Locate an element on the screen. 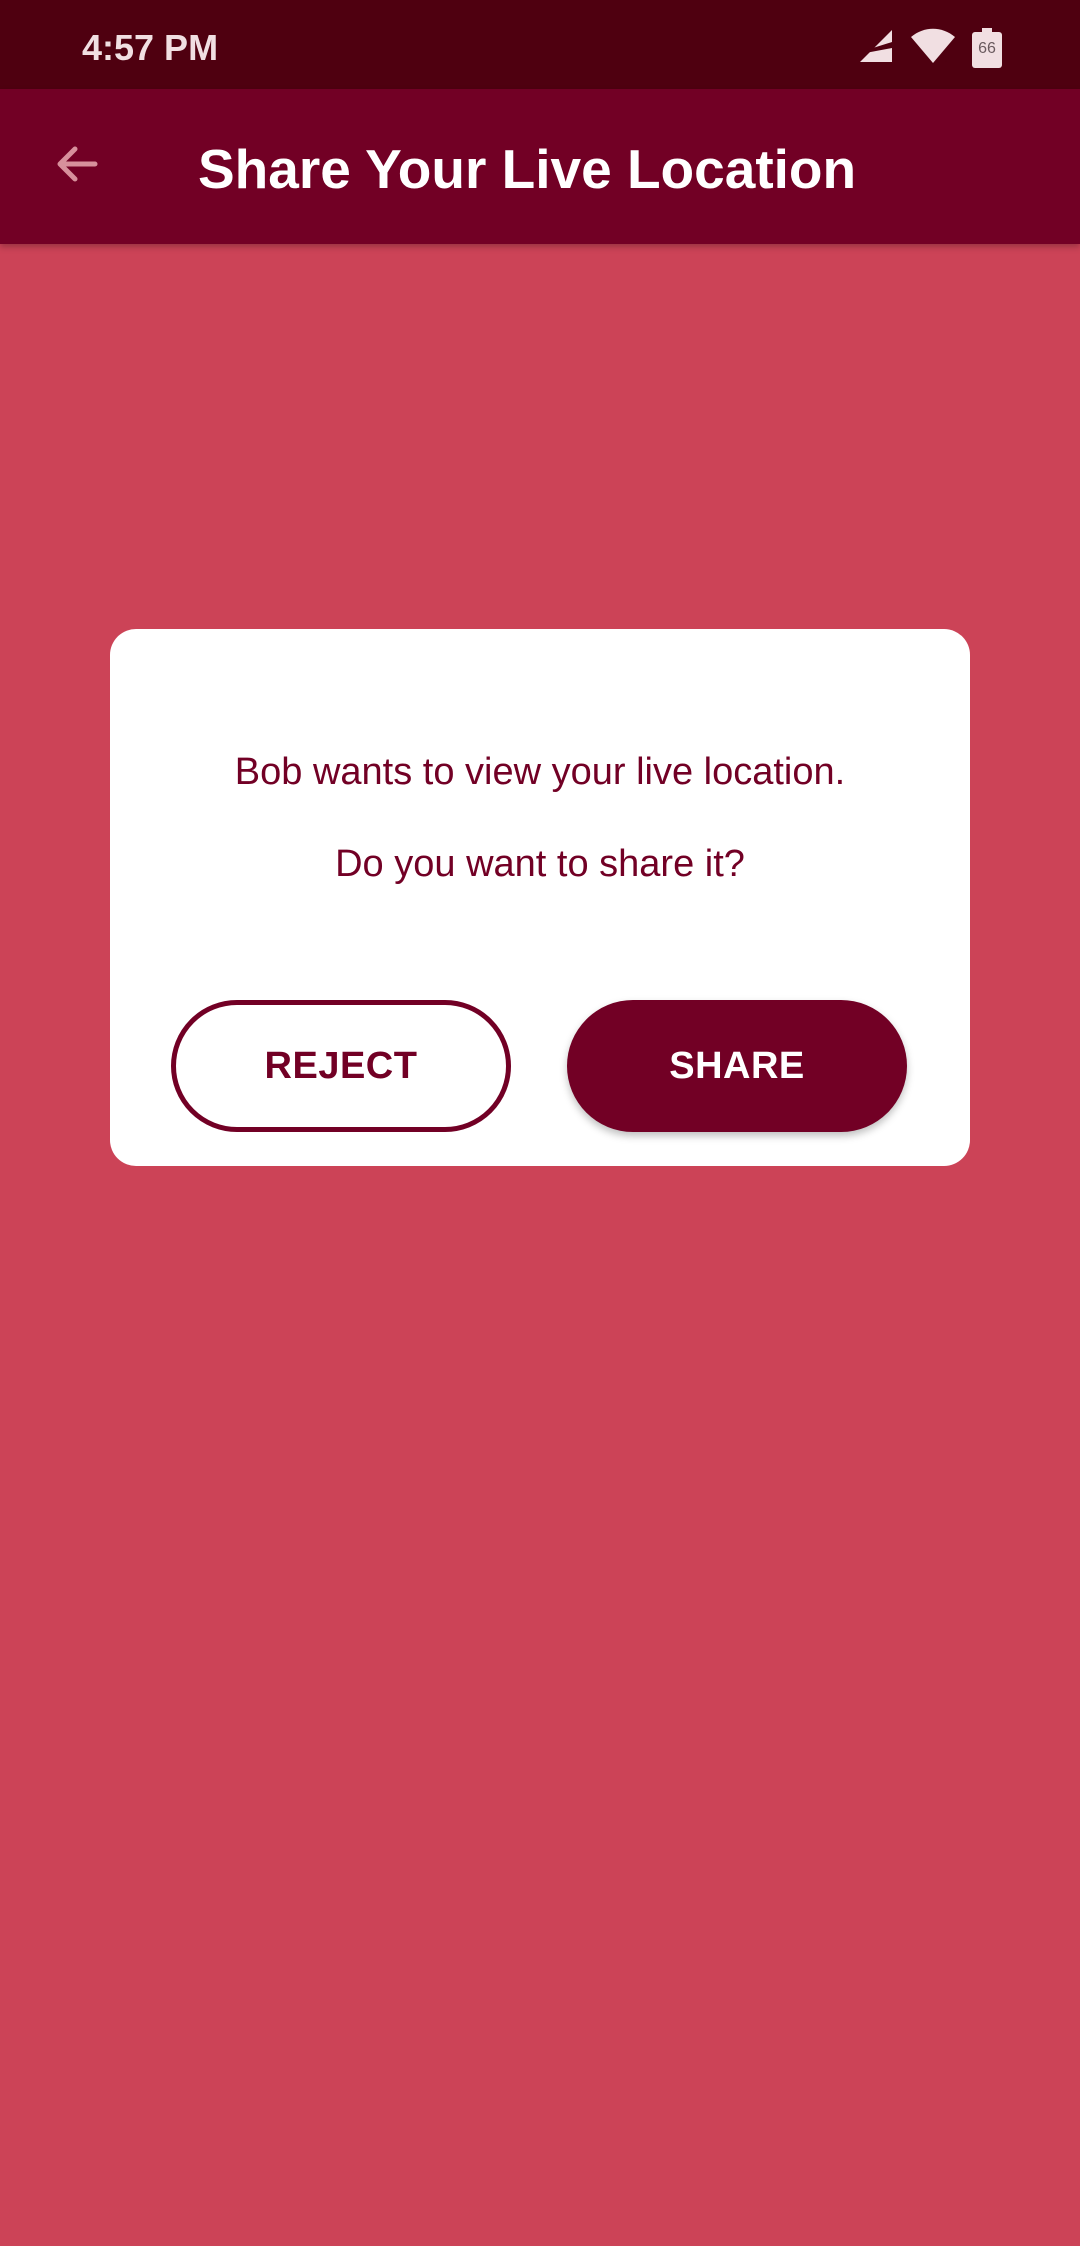 This screenshot has width=1080, height=2246. status-icons: 66 is located at coordinates (930, 48).